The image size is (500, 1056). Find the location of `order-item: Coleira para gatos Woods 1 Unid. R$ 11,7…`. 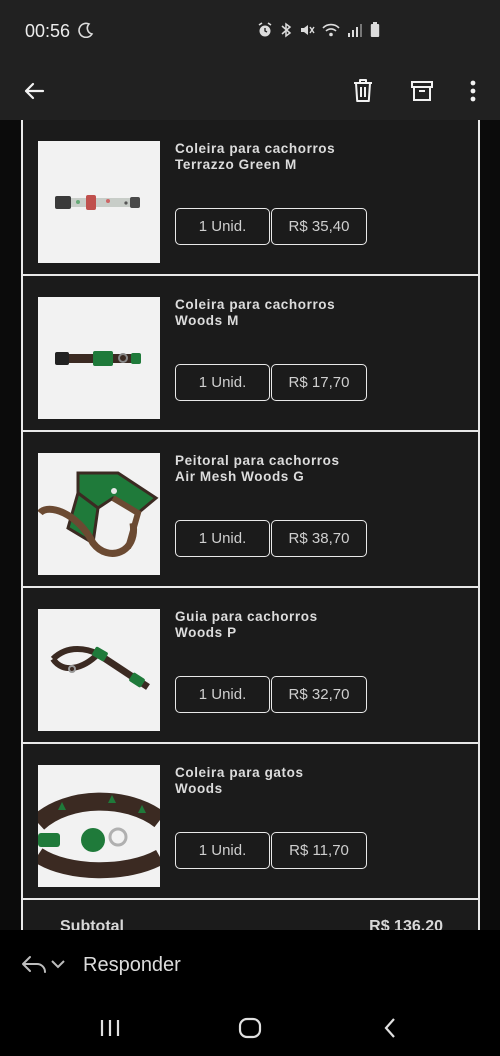

order-item: Coleira para gatos Woods 1 Unid. R$ 11,7… is located at coordinates (250, 822).